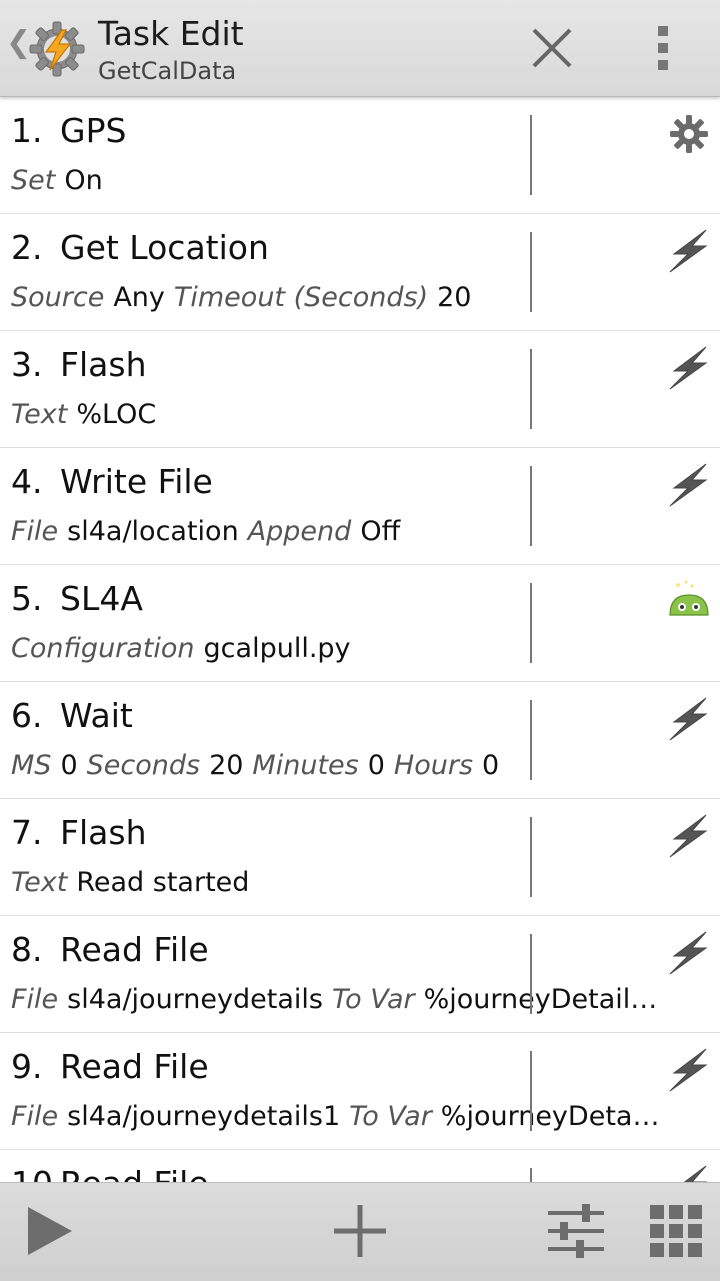  What do you see at coordinates (336, 181) in the screenshot?
I see `action-params: Set On` at bounding box center [336, 181].